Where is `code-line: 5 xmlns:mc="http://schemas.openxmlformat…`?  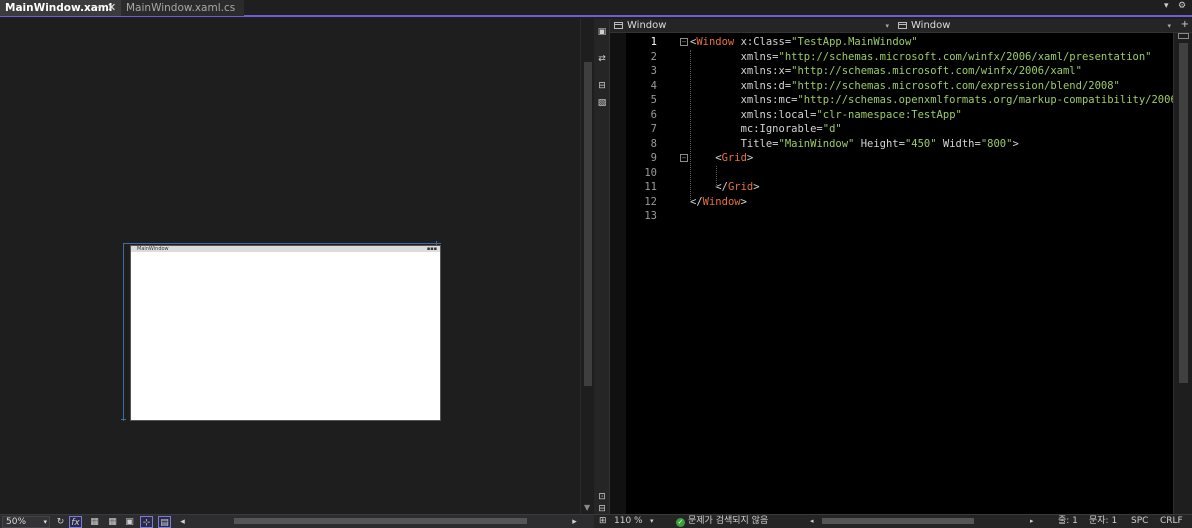
code-line: 5 xmlns:mc="http://schemas.openxmlformat… is located at coordinates (904, 100).